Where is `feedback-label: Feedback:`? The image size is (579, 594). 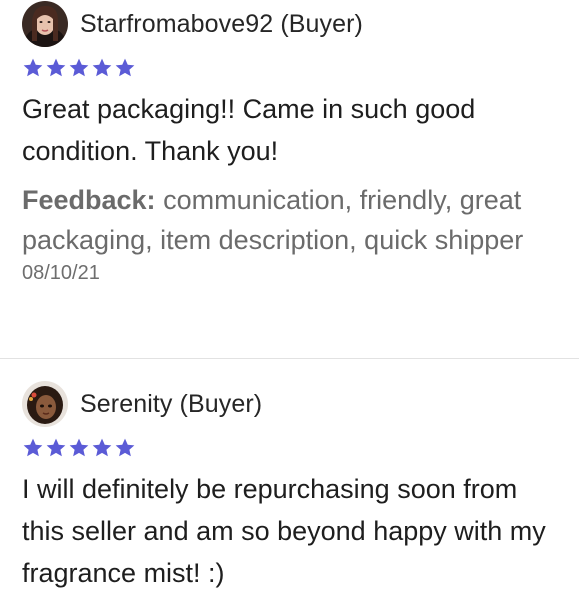 feedback-label: Feedback: is located at coordinates (89, 200).